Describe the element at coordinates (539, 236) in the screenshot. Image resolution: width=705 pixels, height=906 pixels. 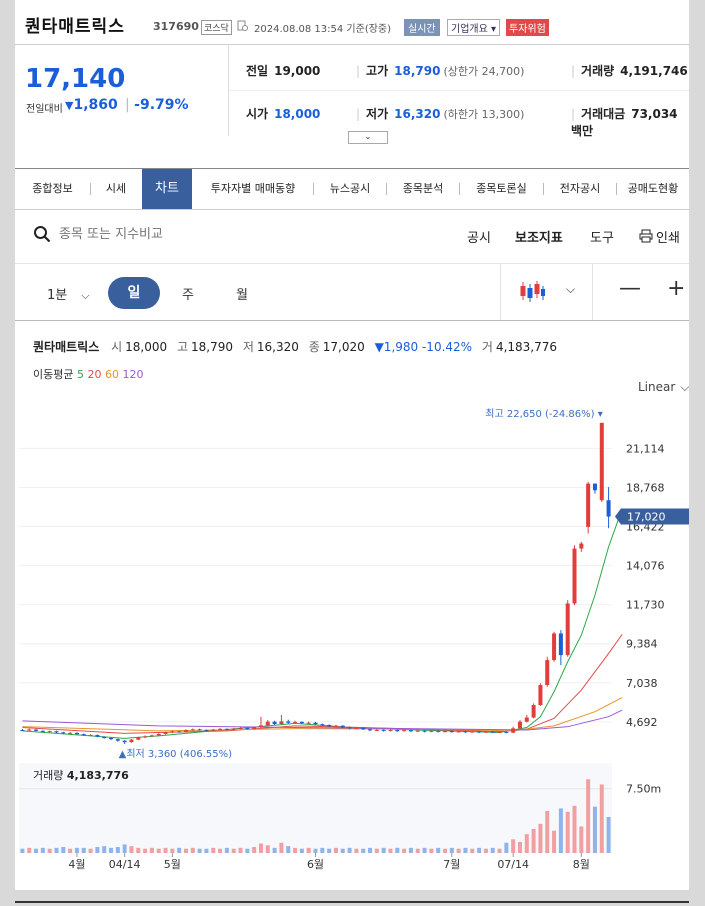
I see `indicators-button: 보조지표` at that location.